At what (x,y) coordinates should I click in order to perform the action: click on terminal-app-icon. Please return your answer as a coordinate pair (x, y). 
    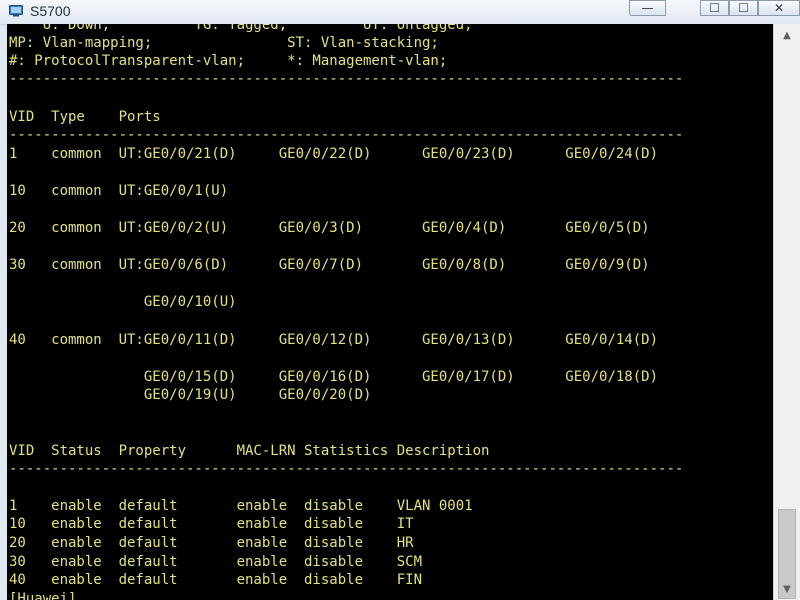
    Looking at the image, I should click on (16, 11).